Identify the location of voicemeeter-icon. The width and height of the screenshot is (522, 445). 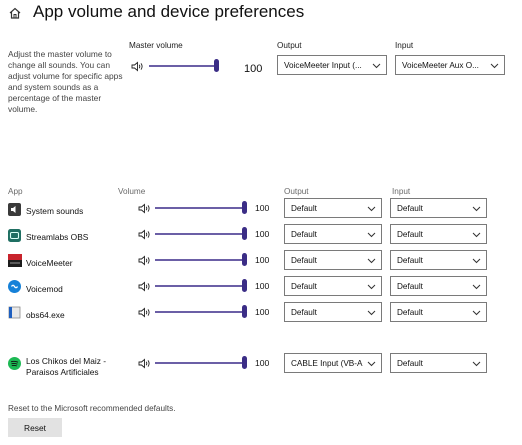
(15, 260).